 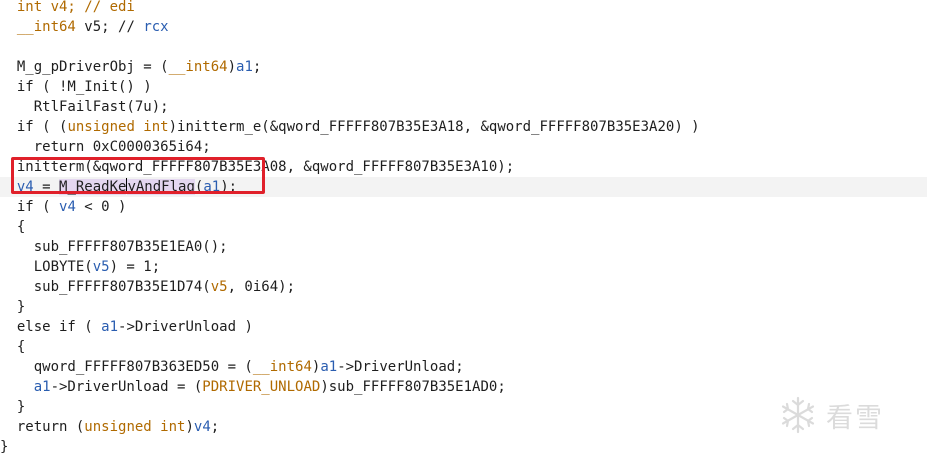 What do you see at coordinates (76, 87) in the screenshot?
I see `code-token: if ( !M_Init() )` at bounding box center [76, 87].